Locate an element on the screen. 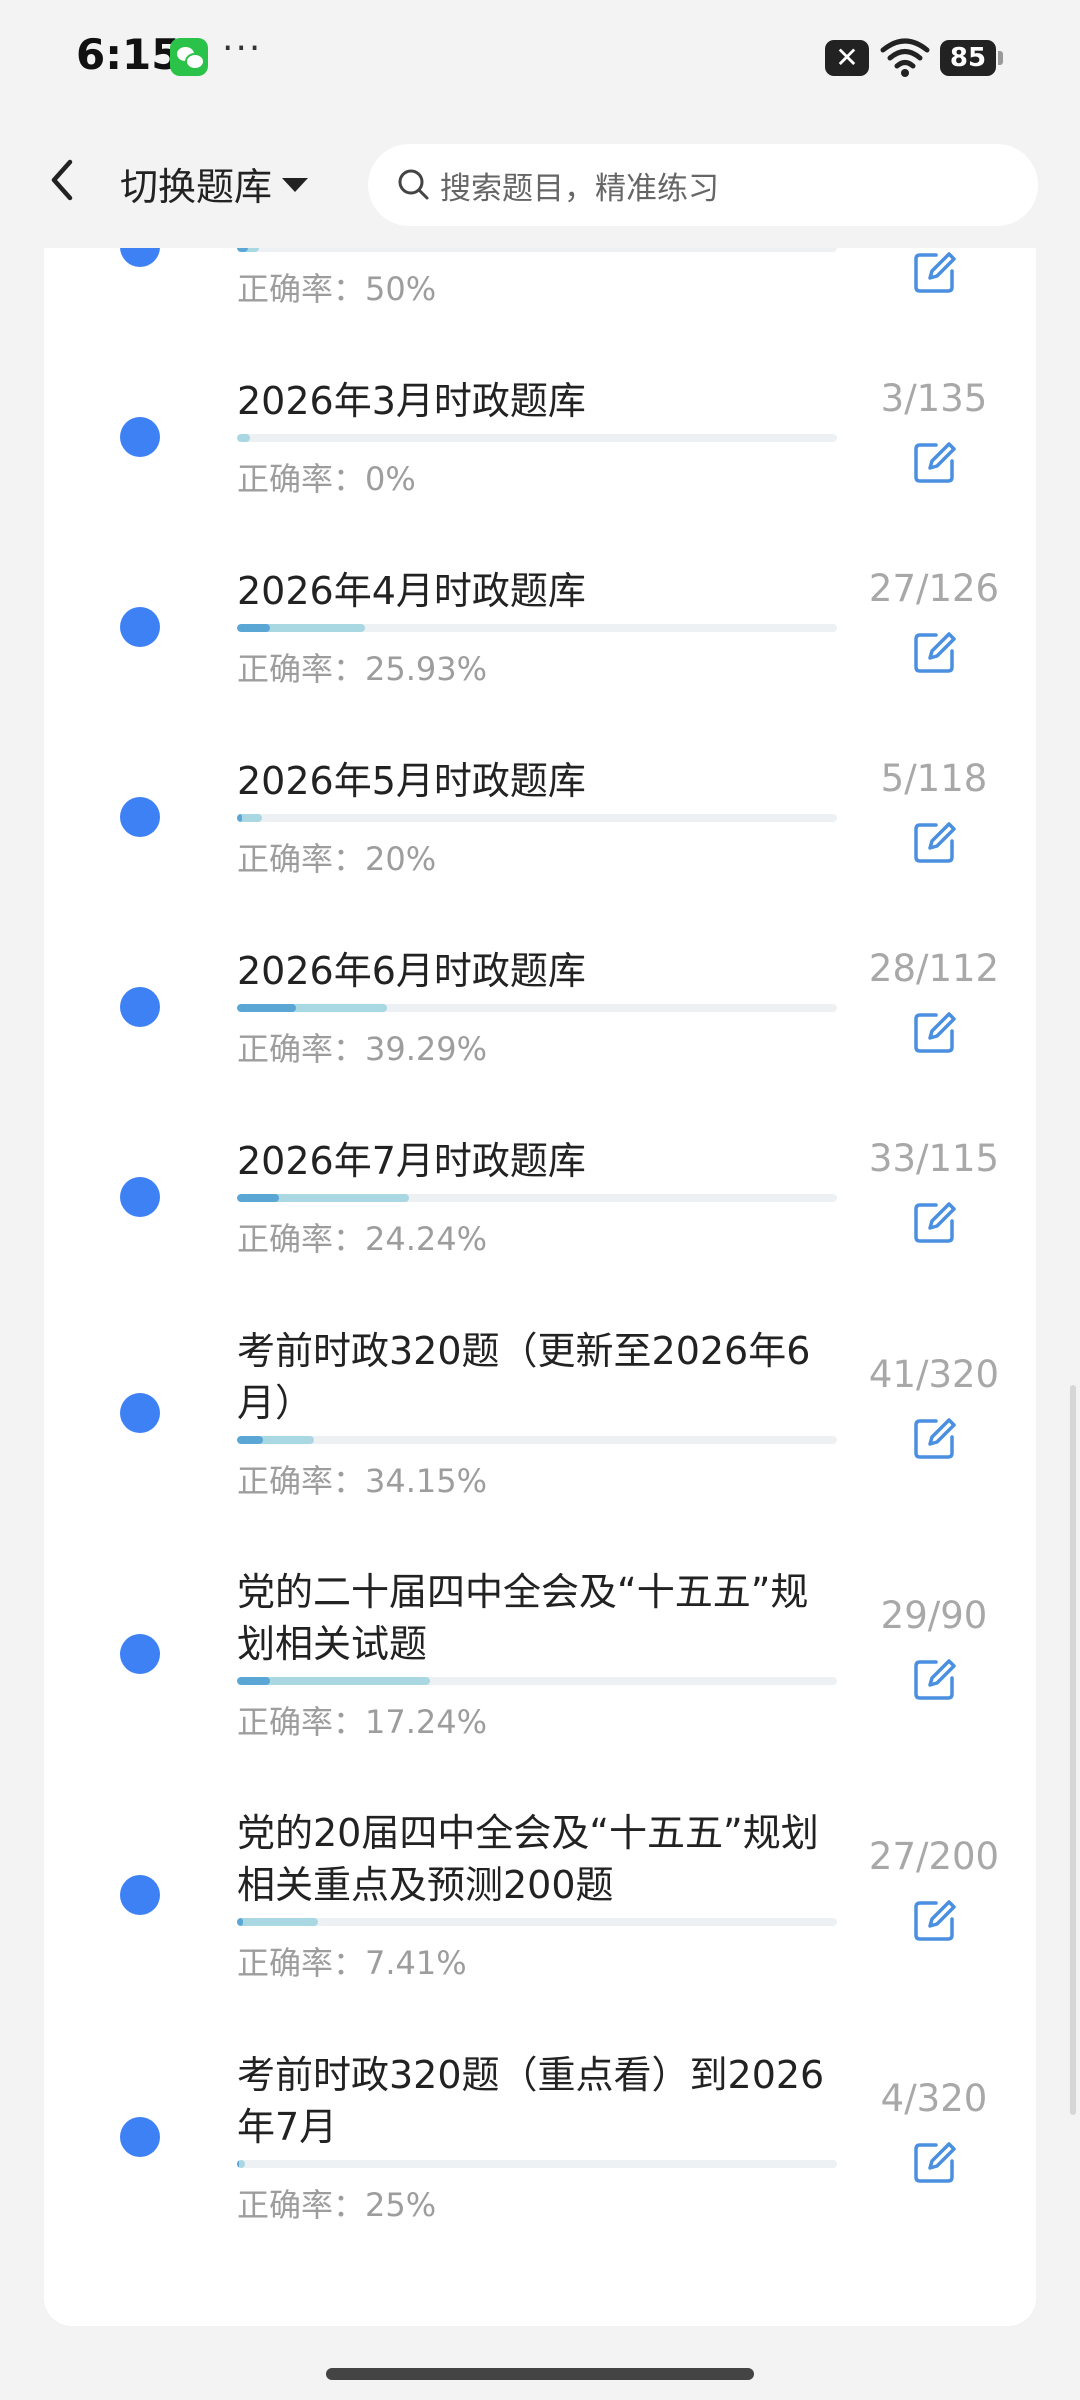  question-bank-item: 2026年7月时政题库正确率：24.24% 33/115 is located at coordinates (540, 1193).